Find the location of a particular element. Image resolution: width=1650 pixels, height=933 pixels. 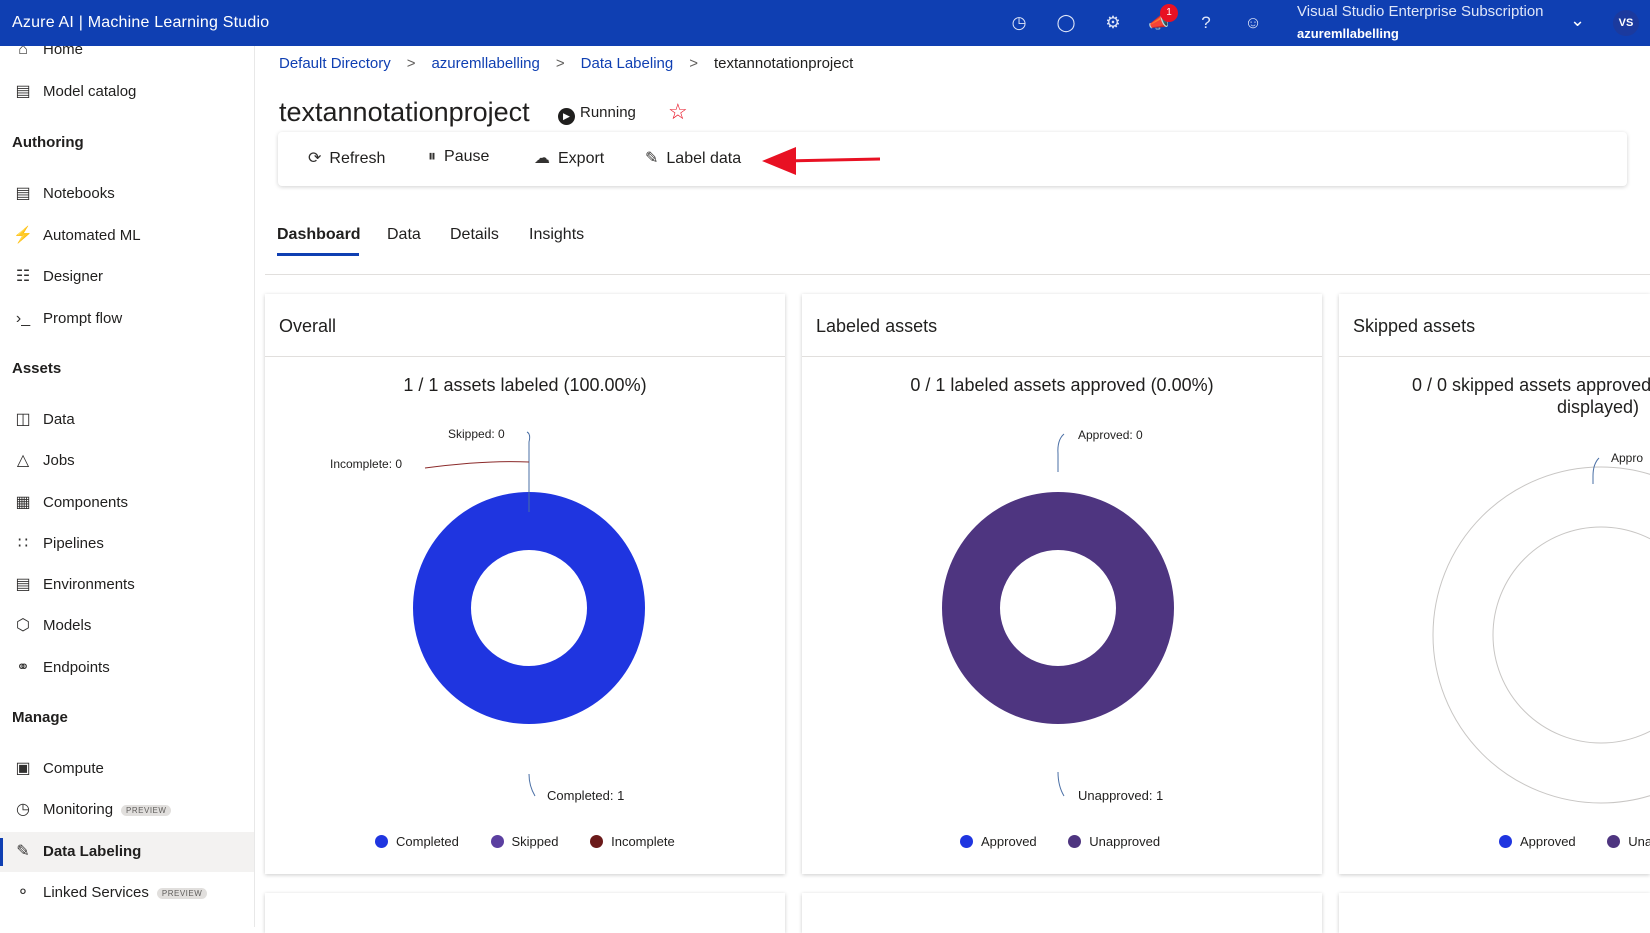

labeled-donut-chart: Approved: 0 Unapproved: 1 is located at coordinates (1058, 615).